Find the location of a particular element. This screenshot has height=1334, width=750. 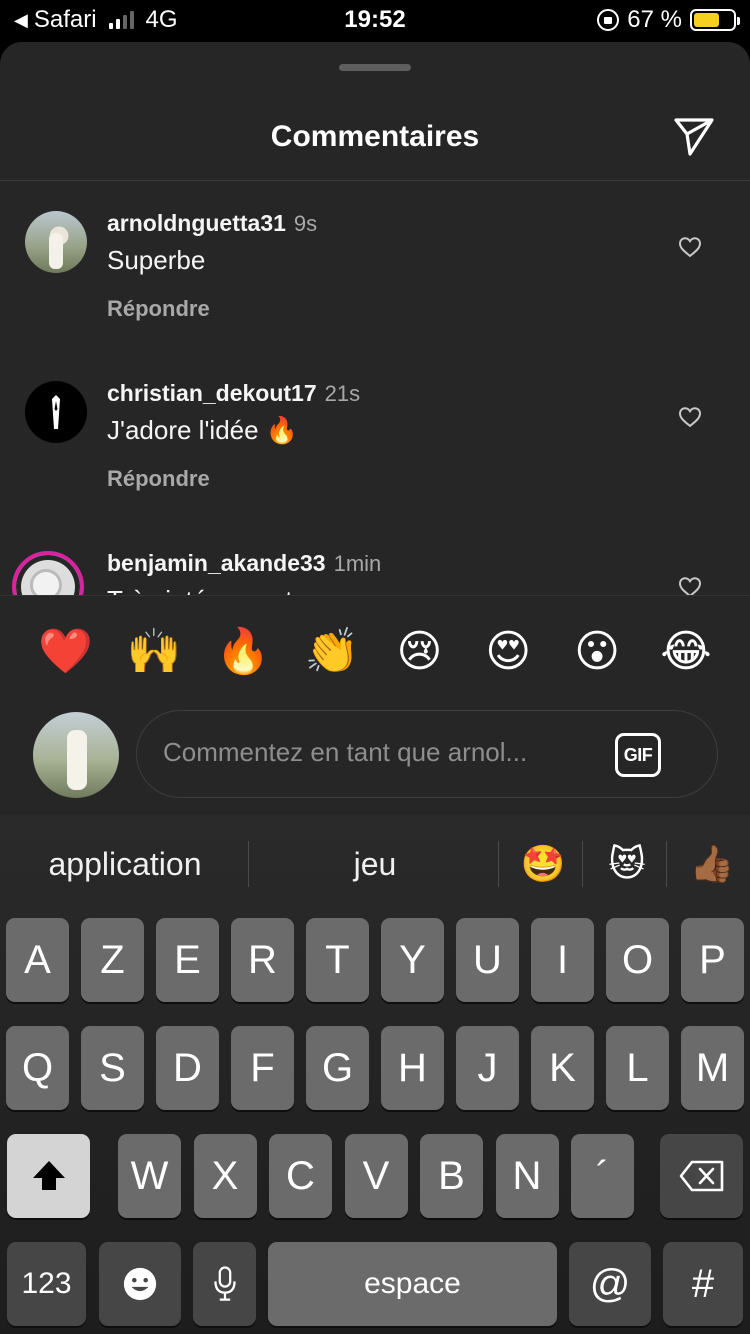

smiley-icon is located at coordinates (140, 1284).